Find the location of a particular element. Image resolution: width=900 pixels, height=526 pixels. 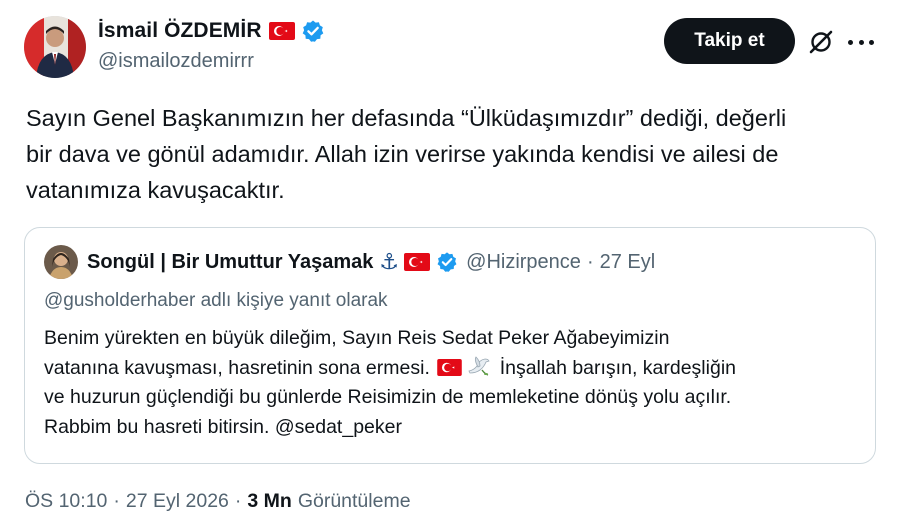

quoted-author-avatar is located at coordinates (61, 262).